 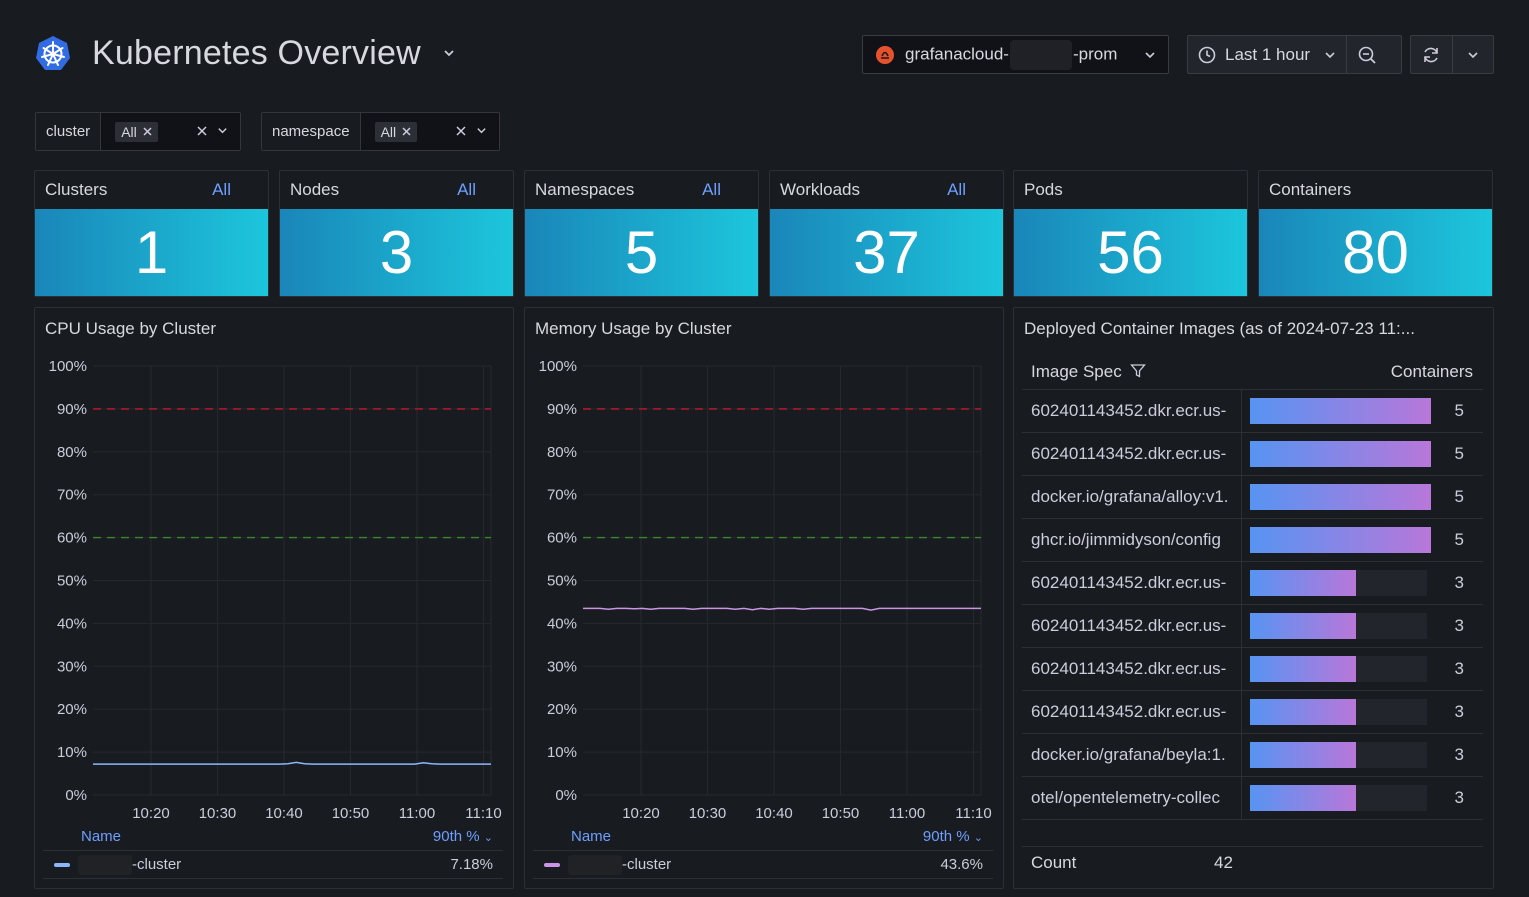 I want to click on stat-value: 5, so click(x=641, y=252).